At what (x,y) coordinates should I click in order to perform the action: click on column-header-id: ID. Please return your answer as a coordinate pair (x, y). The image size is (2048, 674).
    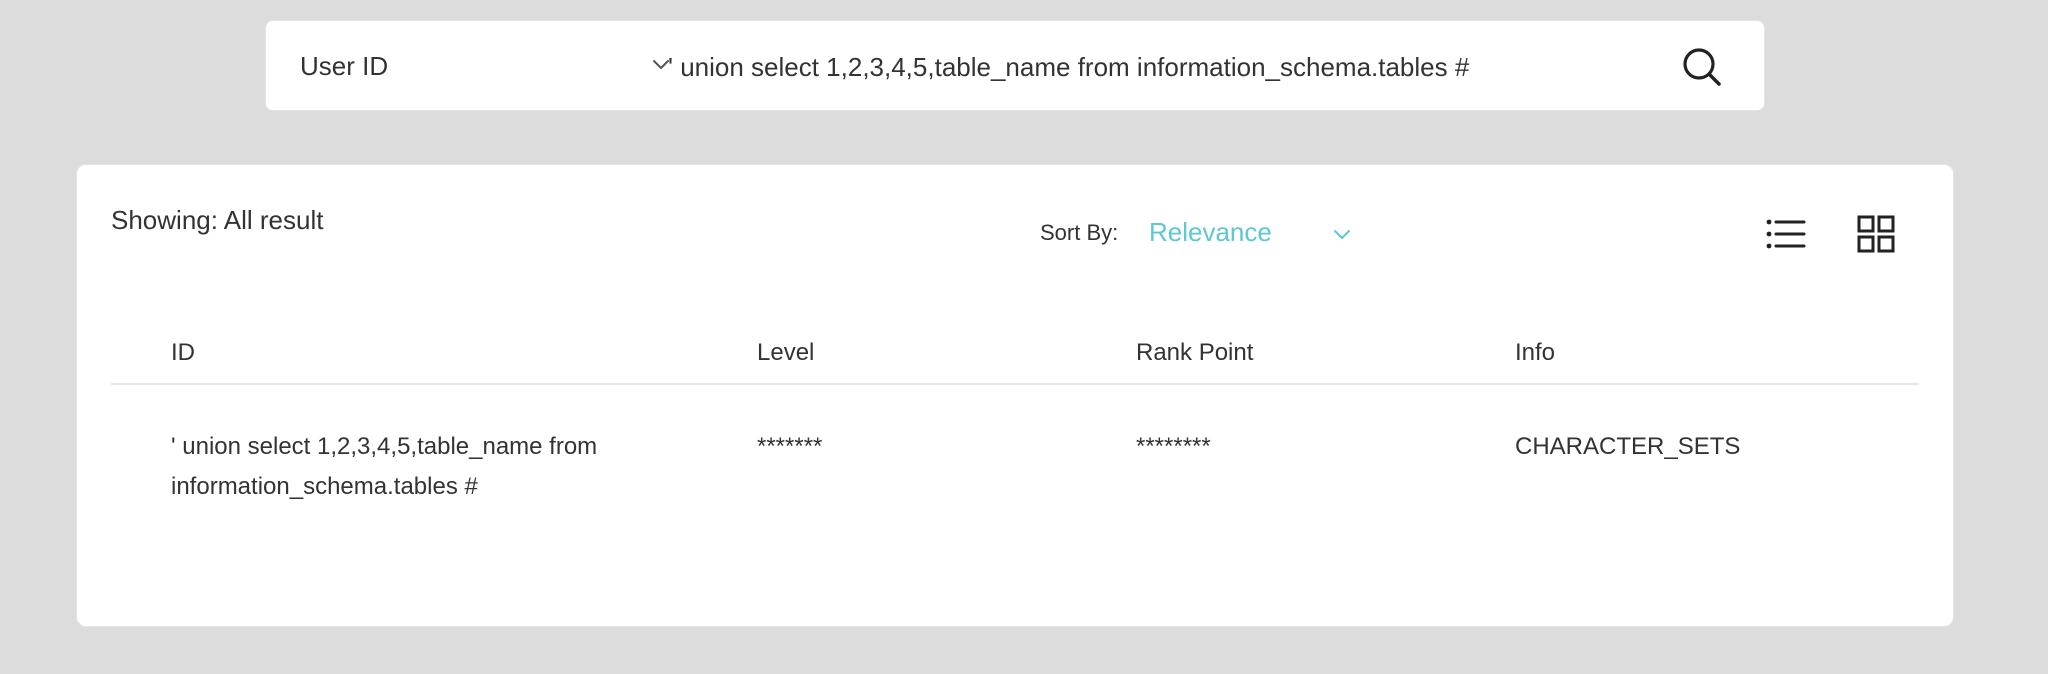
    Looking at the image, I should click on (183, 352).